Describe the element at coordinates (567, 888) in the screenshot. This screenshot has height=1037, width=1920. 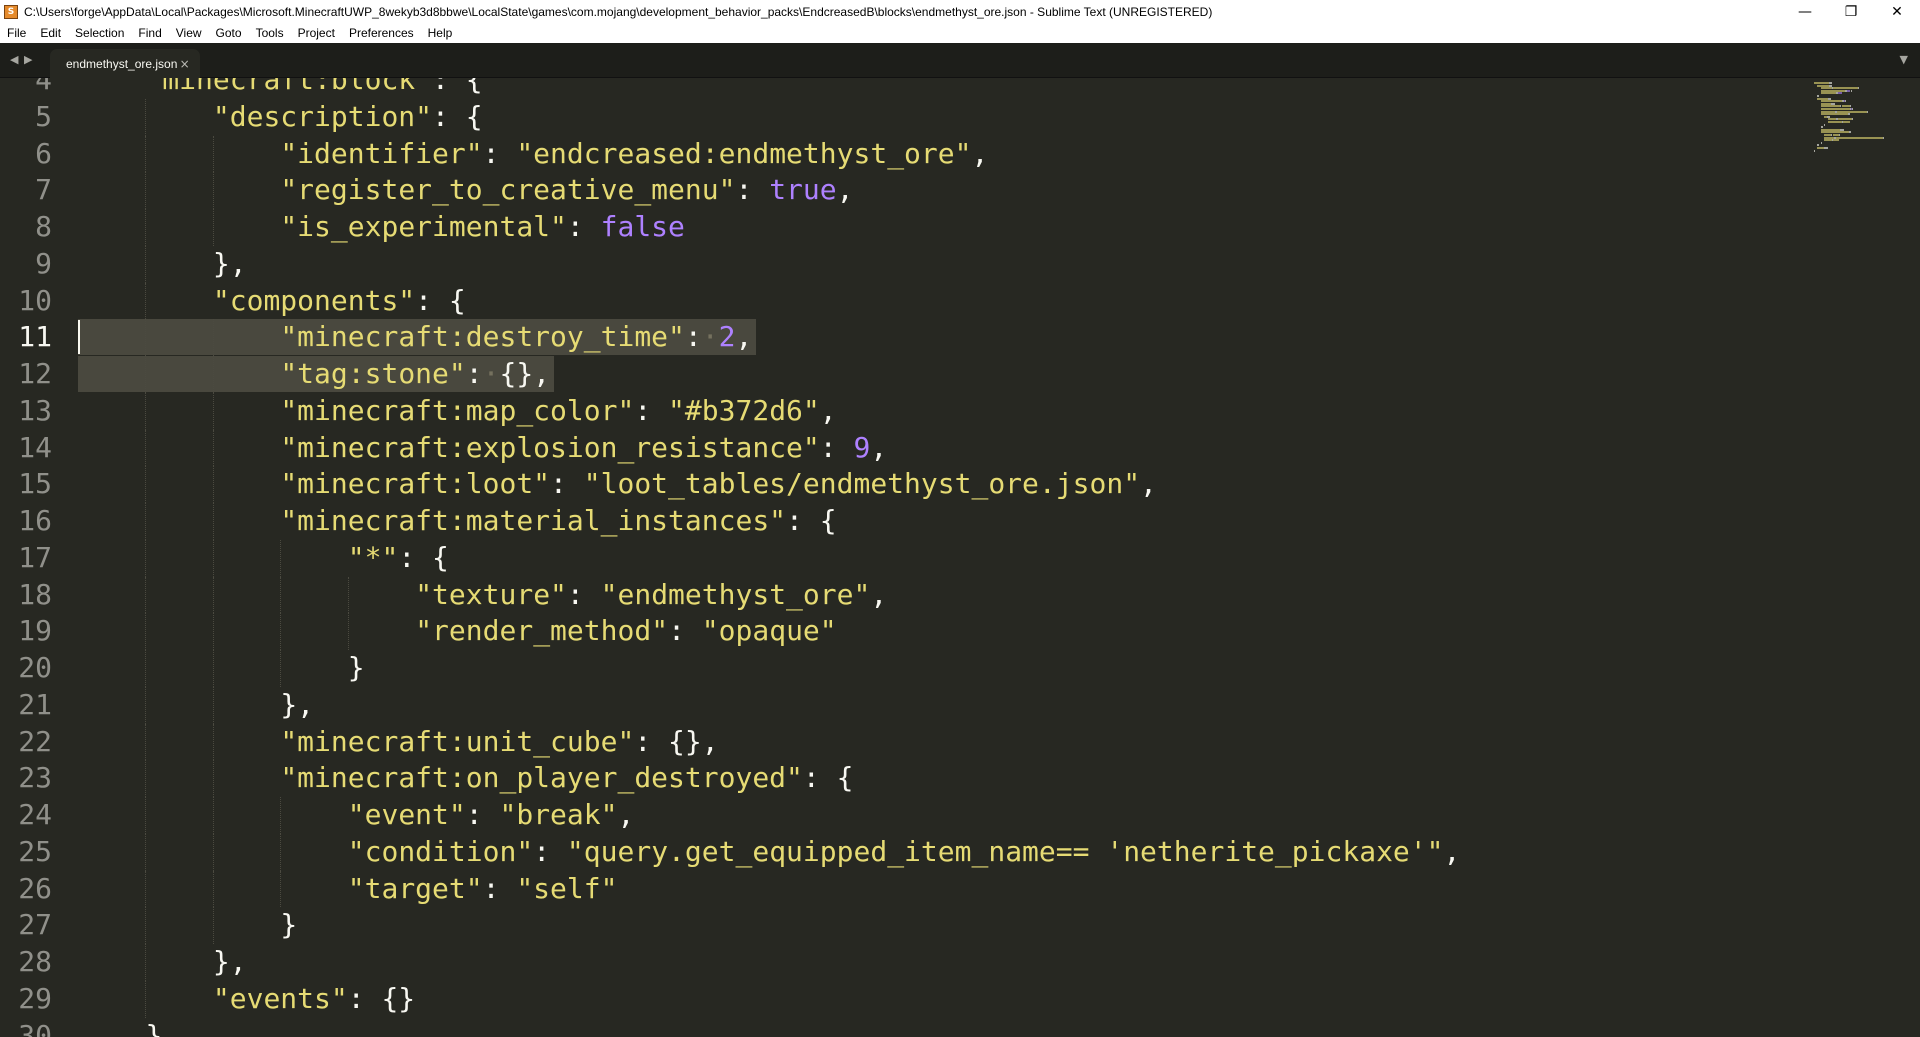
I see `string-token: "self"` at that location.